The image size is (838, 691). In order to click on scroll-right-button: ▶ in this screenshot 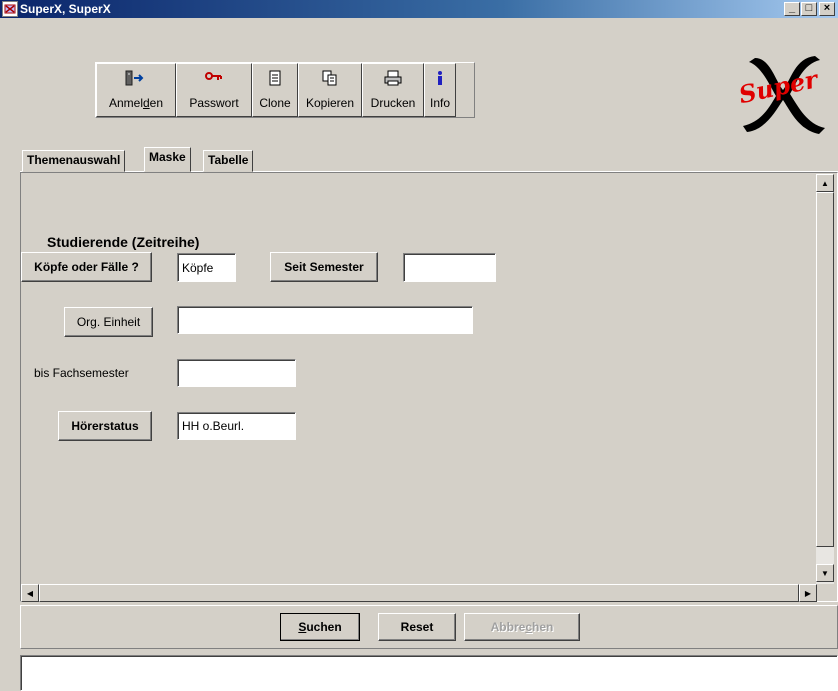, I will do `click(808, 593)`.